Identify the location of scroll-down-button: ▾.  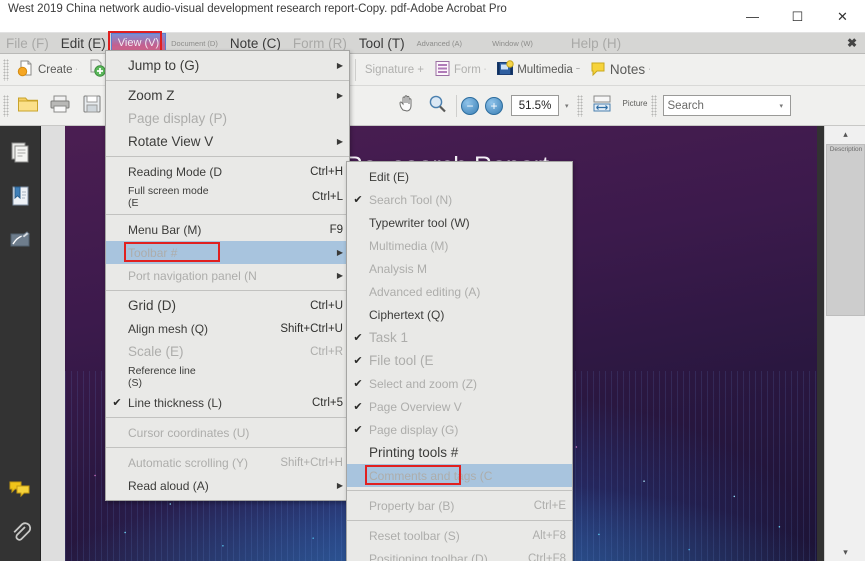
(845, 552).